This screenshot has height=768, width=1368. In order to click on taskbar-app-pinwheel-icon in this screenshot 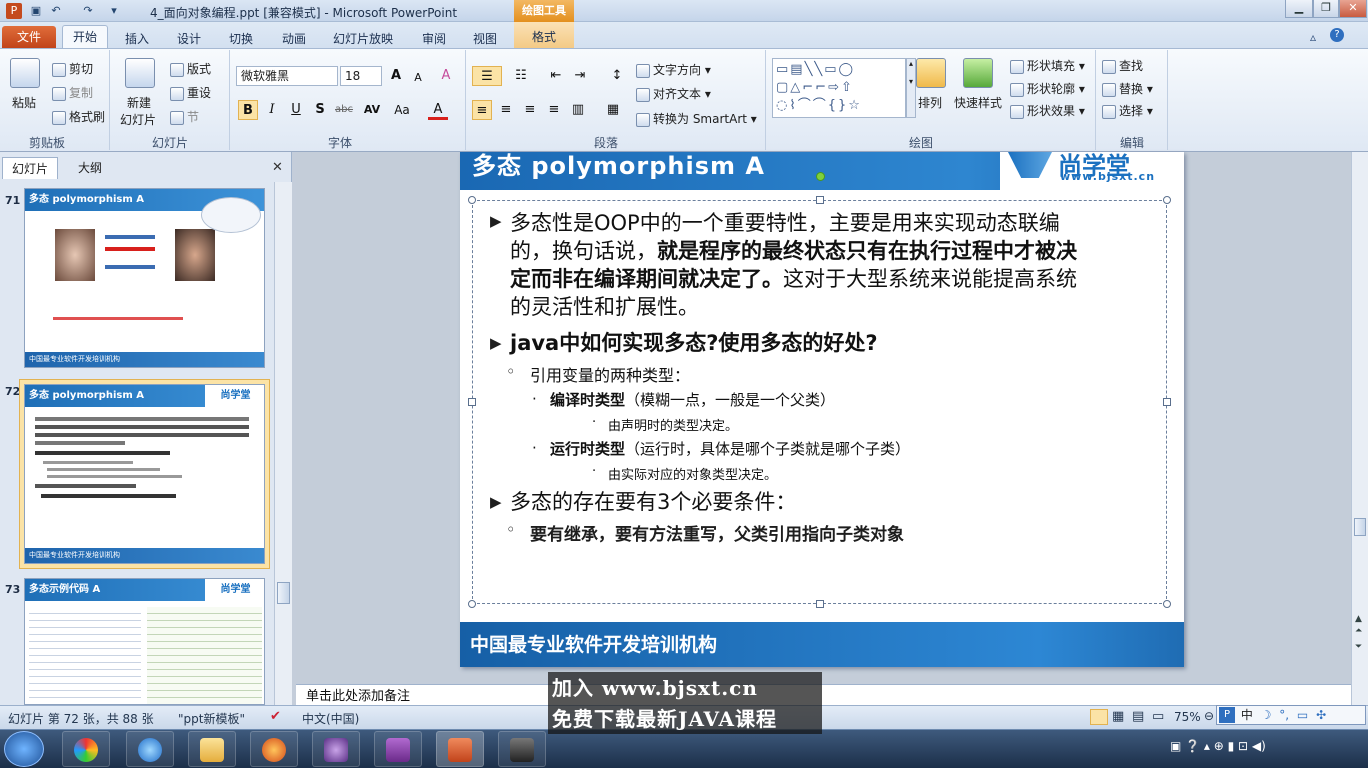, I will do `click(86, 749)`.